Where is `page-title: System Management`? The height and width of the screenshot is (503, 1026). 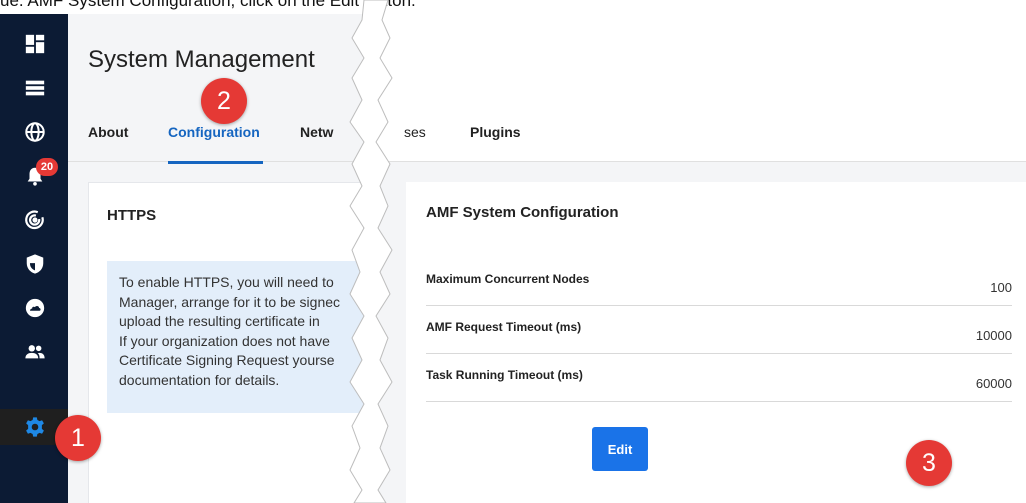 page-title: System Management is located at coordinates (201, 59).